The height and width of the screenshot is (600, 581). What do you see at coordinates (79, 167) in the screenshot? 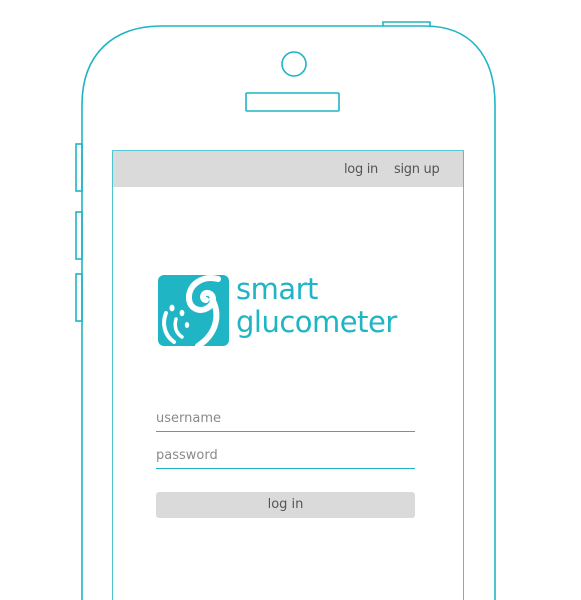
I see `mute-switch` at bounding box center [79, 167].